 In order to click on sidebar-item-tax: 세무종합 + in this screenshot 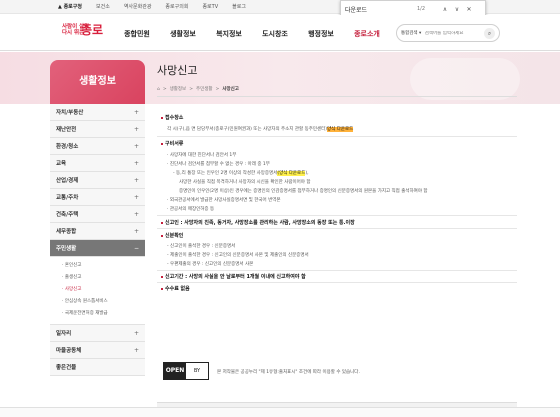, I will do `click(97, 231)`.